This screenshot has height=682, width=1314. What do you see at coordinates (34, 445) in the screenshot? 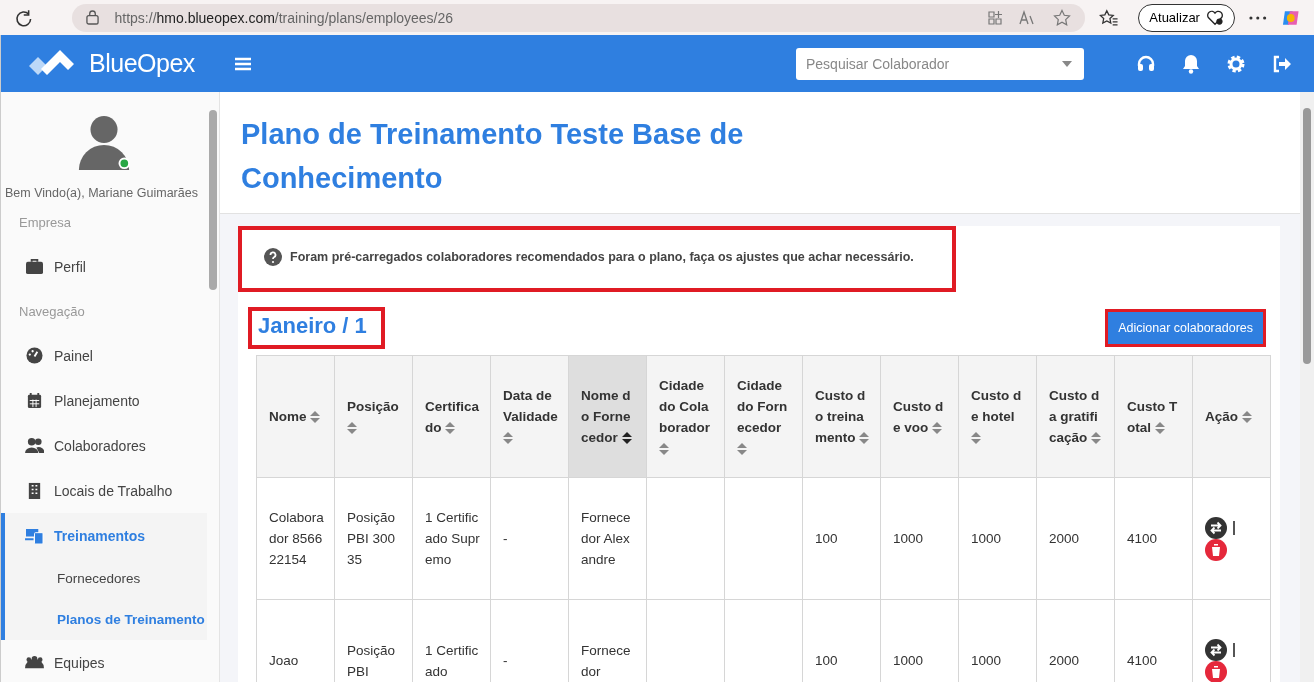
I see `users-icon` at bounding box center [34, 445].